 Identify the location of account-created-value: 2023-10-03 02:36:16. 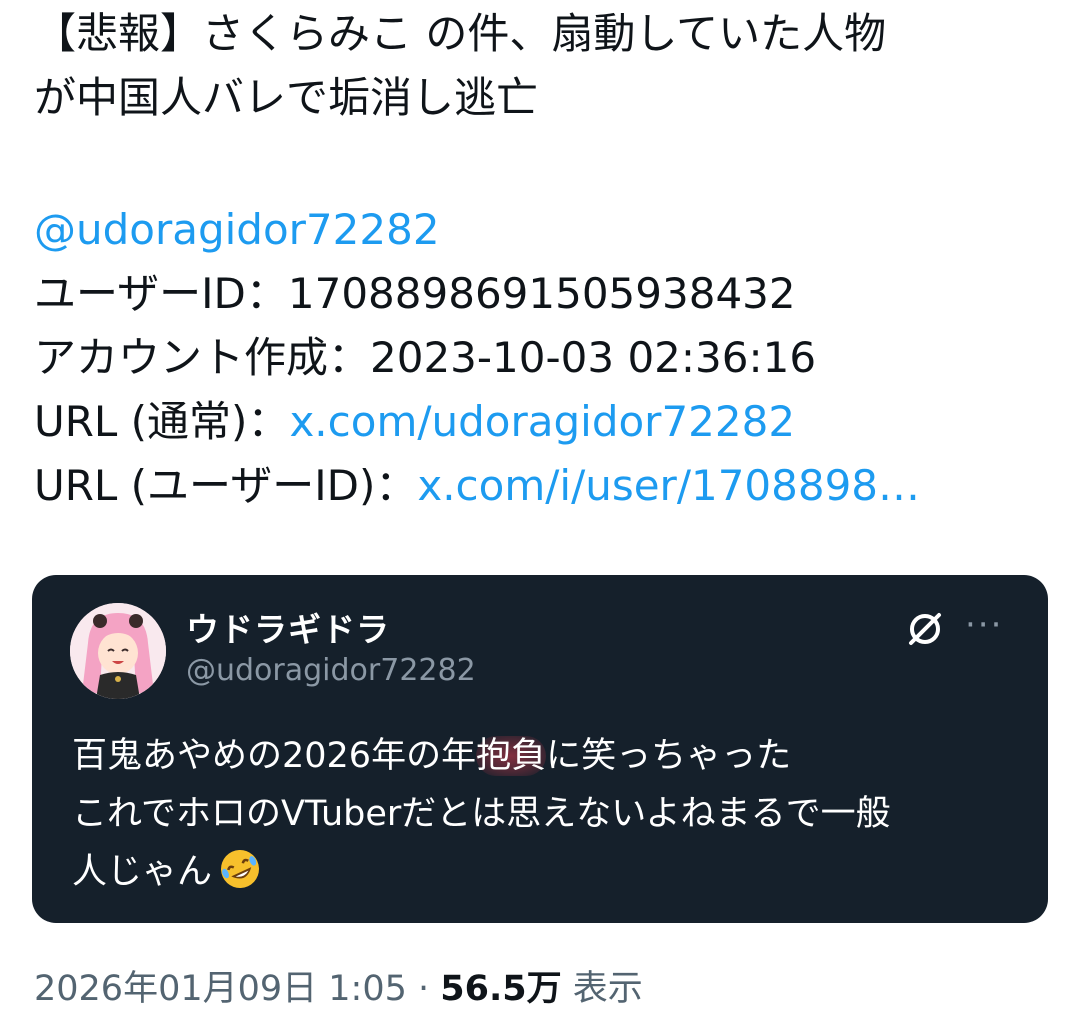
(593, 357).